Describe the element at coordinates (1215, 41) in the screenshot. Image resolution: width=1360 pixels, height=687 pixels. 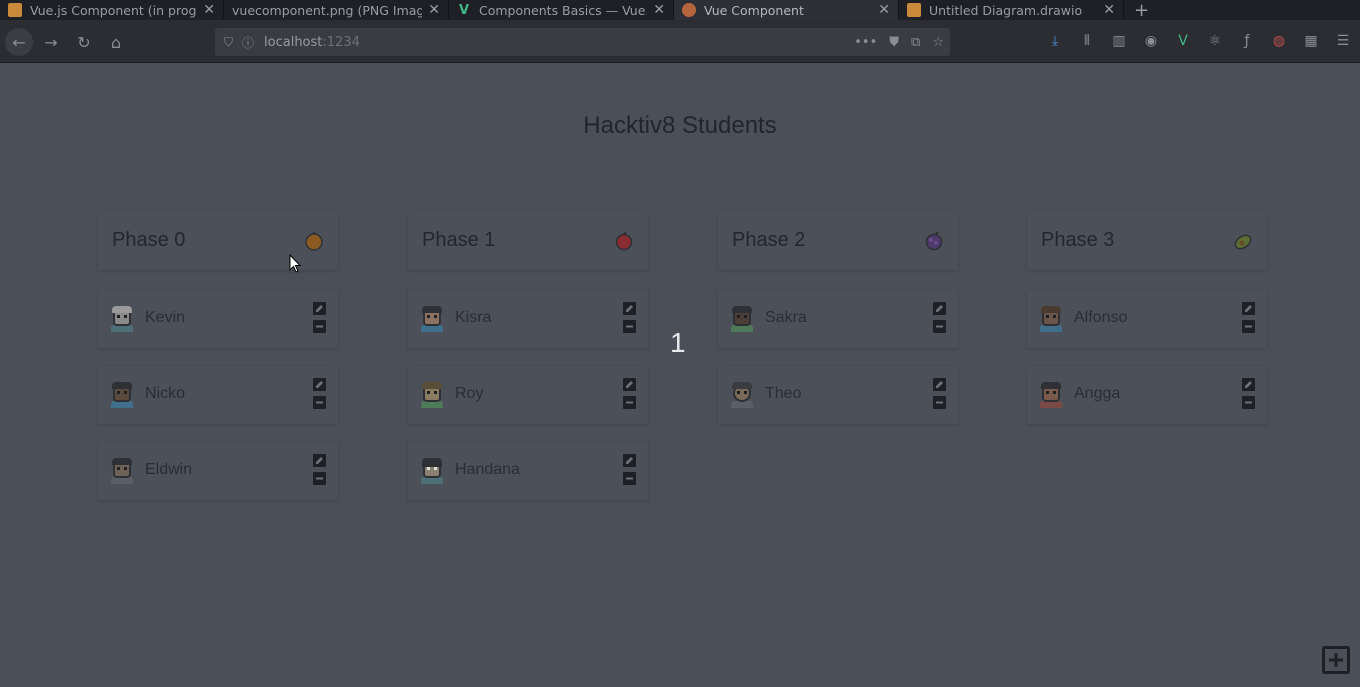
I see `react-devtools-icon: ⚛` at that location.